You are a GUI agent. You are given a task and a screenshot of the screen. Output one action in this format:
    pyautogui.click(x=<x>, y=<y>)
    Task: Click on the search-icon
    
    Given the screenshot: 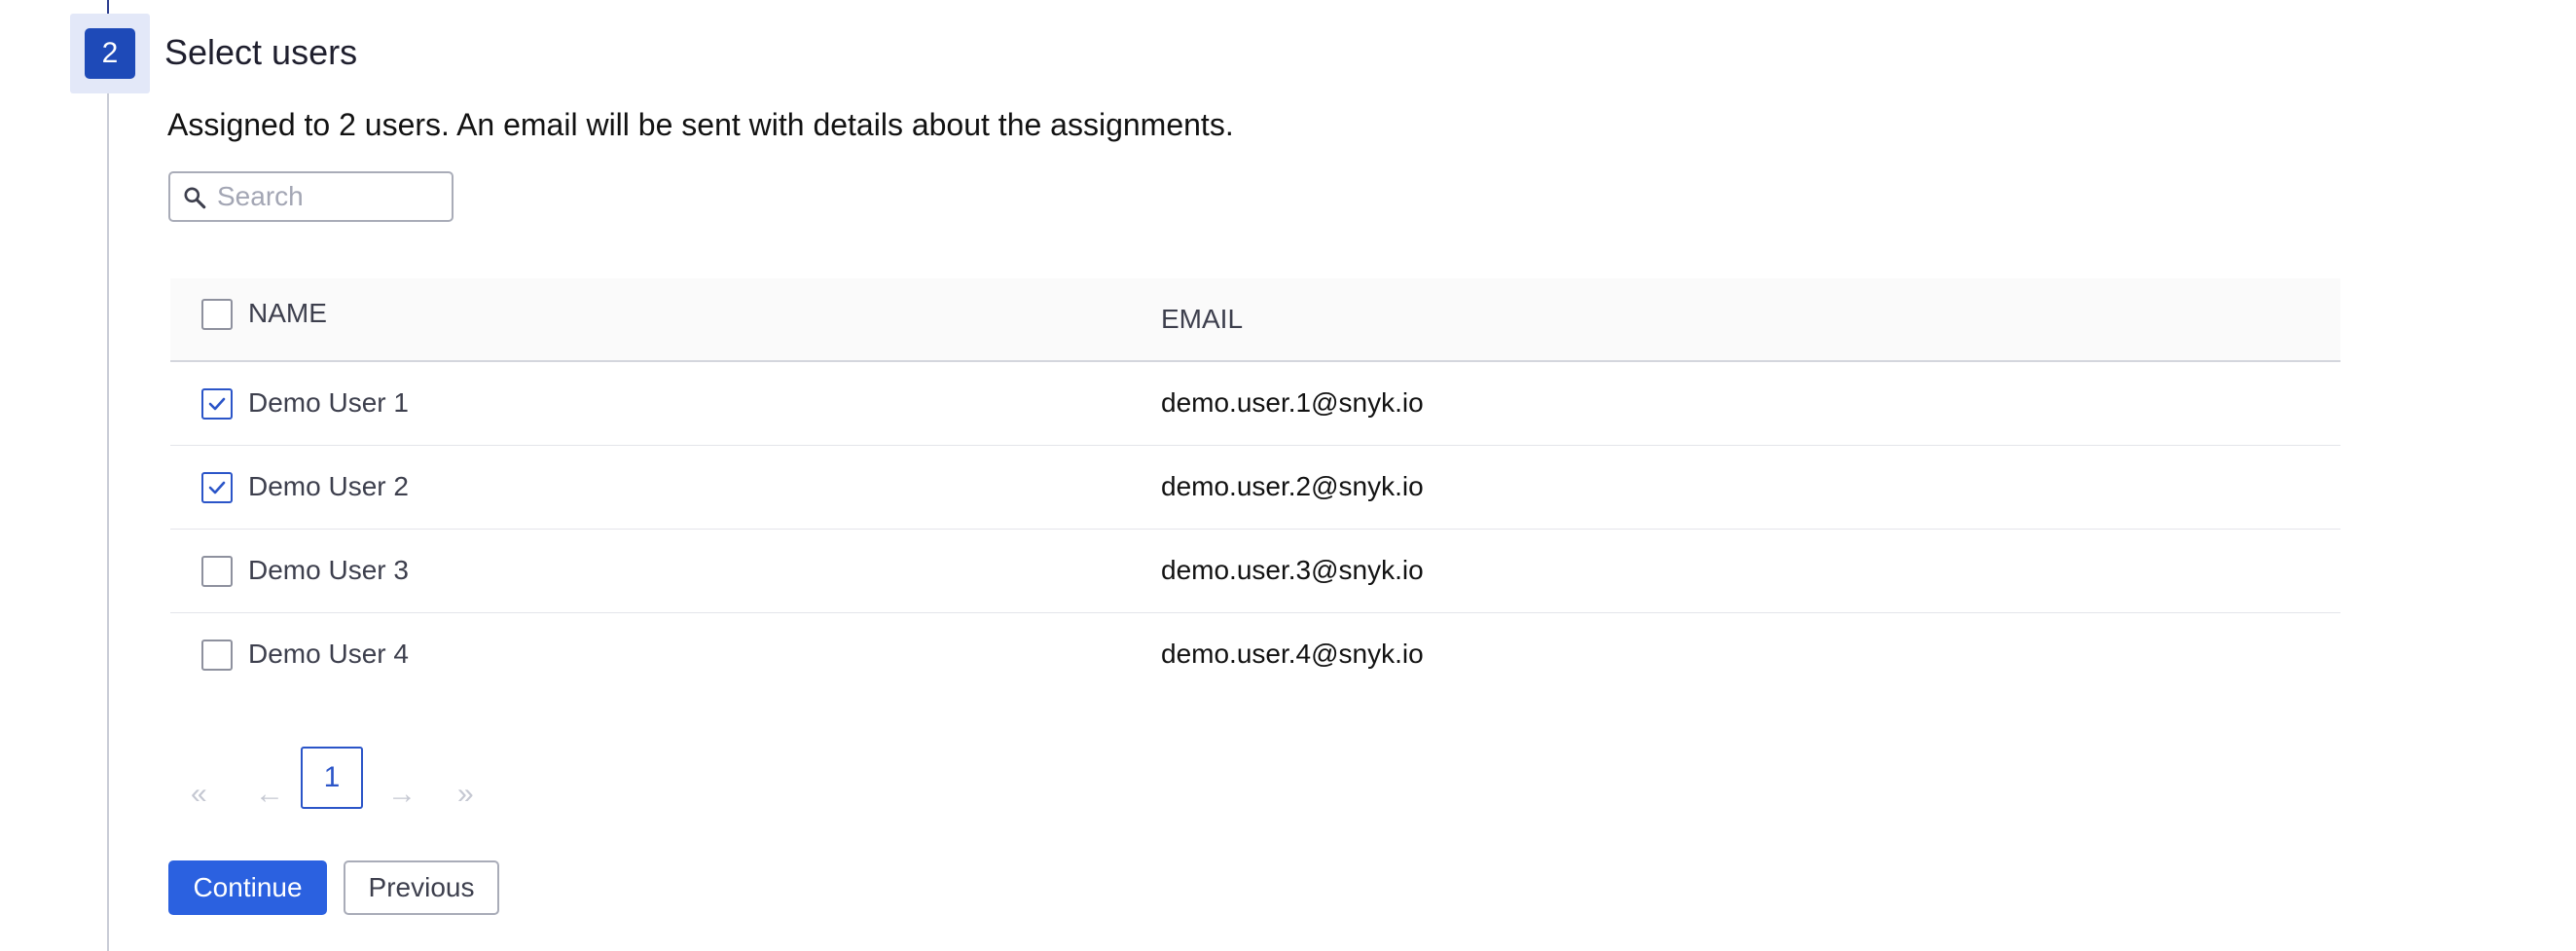 What is the action you would take?
    pyautogui.click(x=195, y=198)
    